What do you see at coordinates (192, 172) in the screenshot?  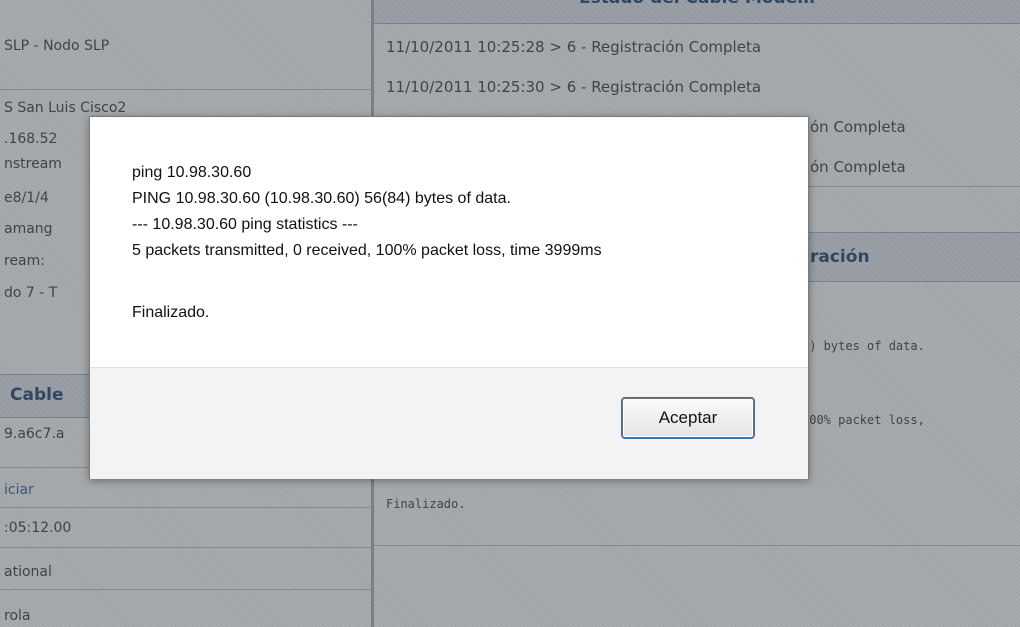 I see `dialog-line-command: ping 10.98.30.60` at bounding box center [192, 172].